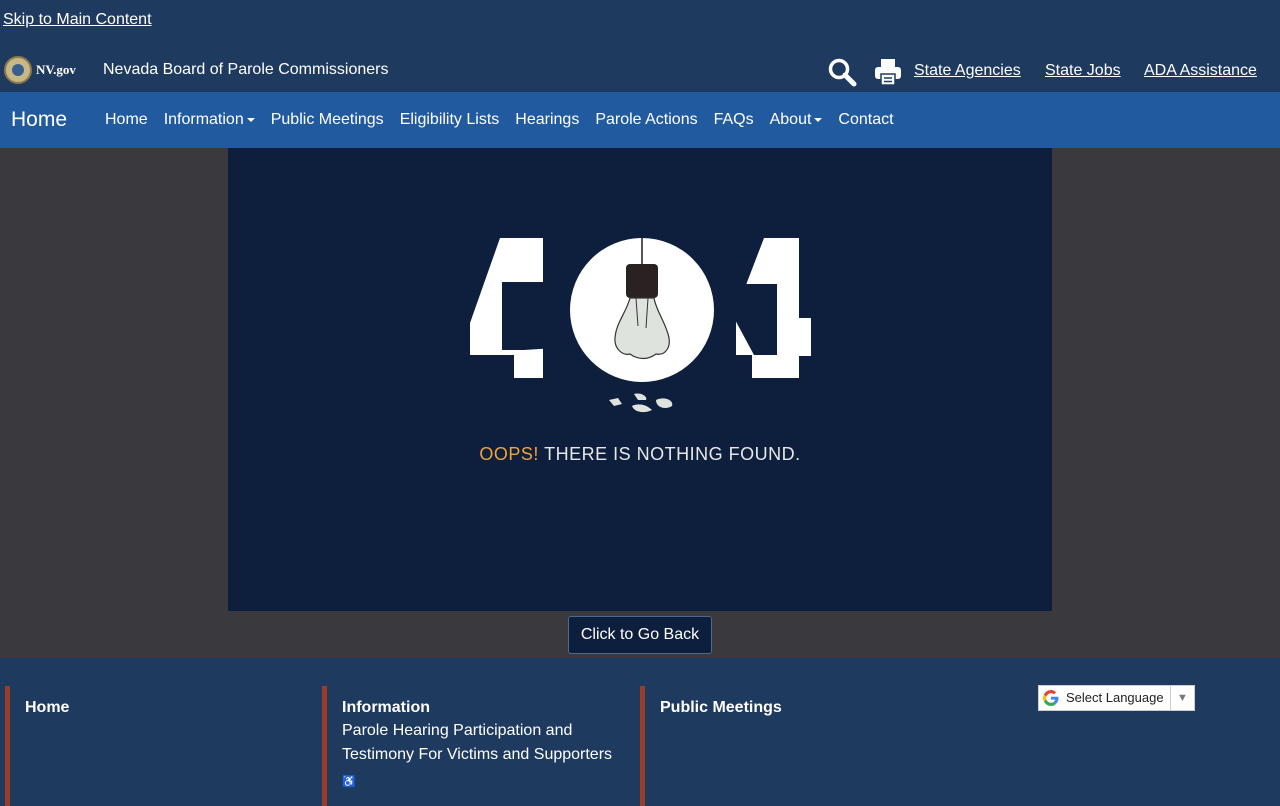  I want to click on nav-item-public-meetings: Public Meetings, so click(327, 120).